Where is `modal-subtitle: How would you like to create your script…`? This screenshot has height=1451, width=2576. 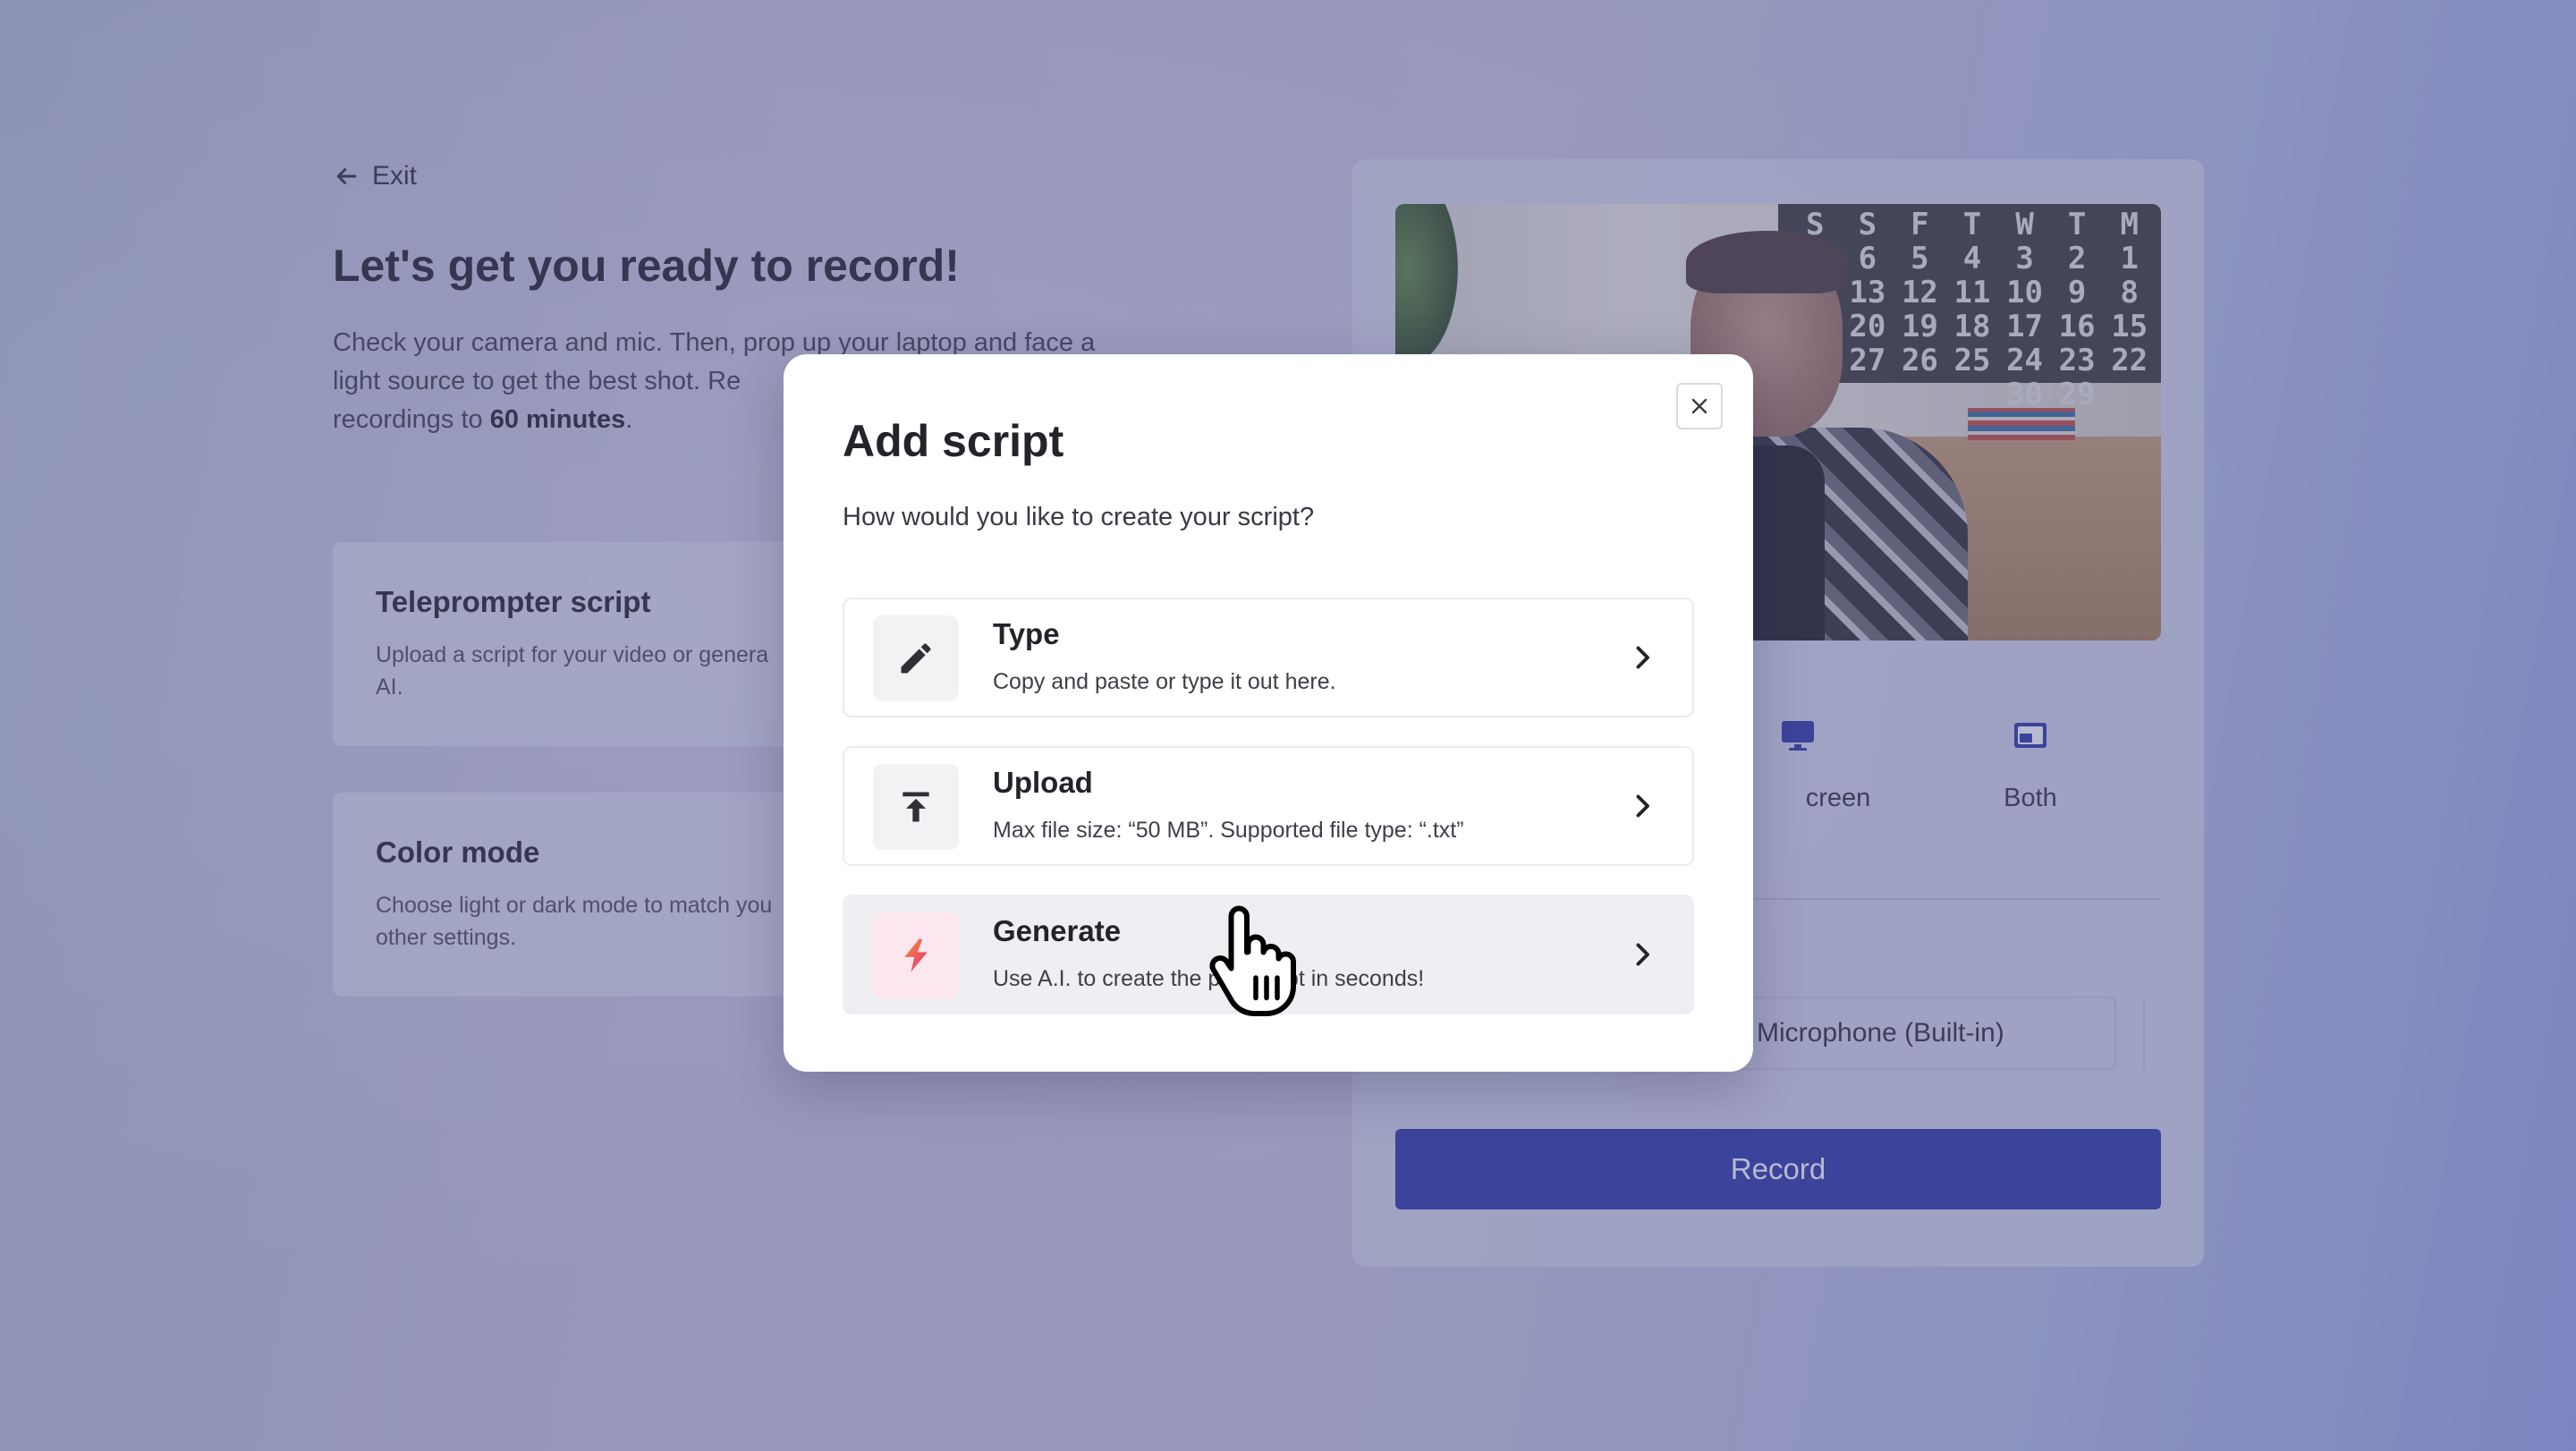 modal-subtitle: How would you like to create your script… is located at coordinates (1079, 517).